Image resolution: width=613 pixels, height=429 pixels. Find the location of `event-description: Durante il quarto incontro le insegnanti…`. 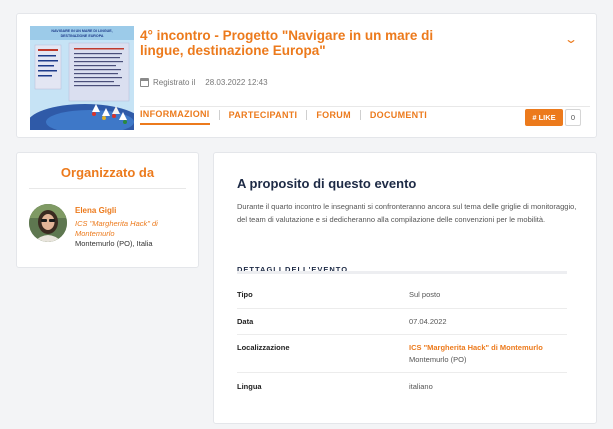

event-description: Durante il quarto incontro le insegnanti… is located at coordinates (407, 213).